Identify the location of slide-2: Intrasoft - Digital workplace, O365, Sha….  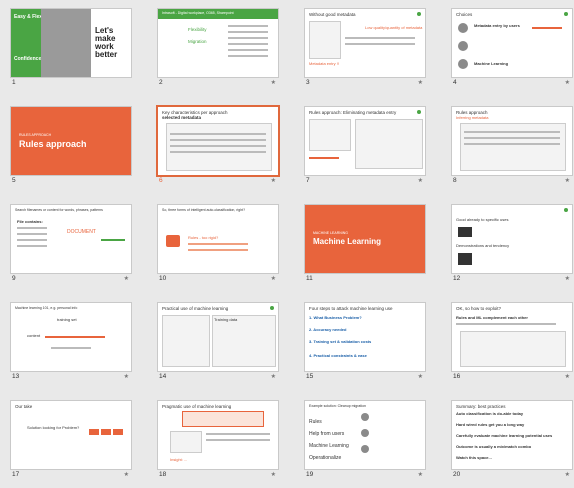
(218, 43).